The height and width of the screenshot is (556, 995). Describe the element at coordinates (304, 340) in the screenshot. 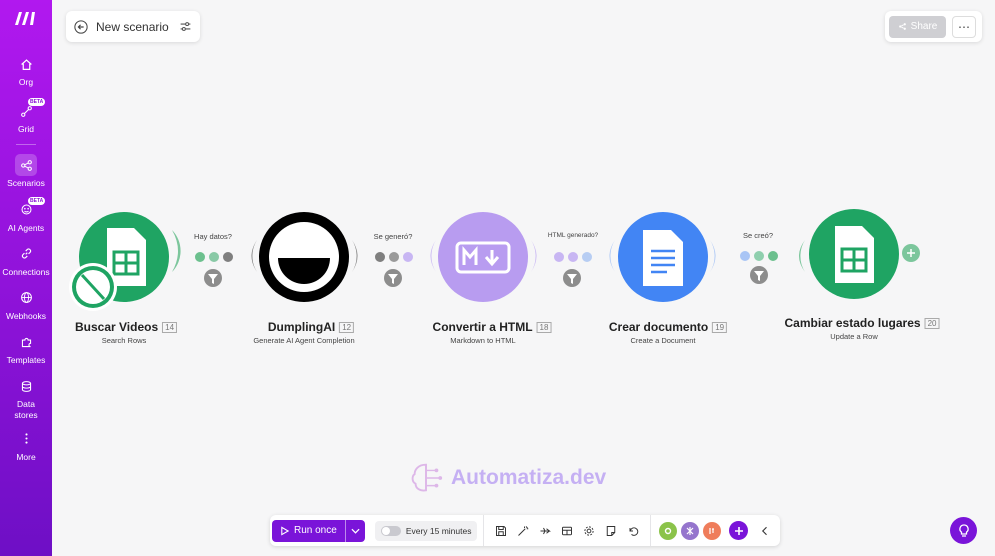

I see `module-subtitle: Generate AI Agent Completion` at that location.